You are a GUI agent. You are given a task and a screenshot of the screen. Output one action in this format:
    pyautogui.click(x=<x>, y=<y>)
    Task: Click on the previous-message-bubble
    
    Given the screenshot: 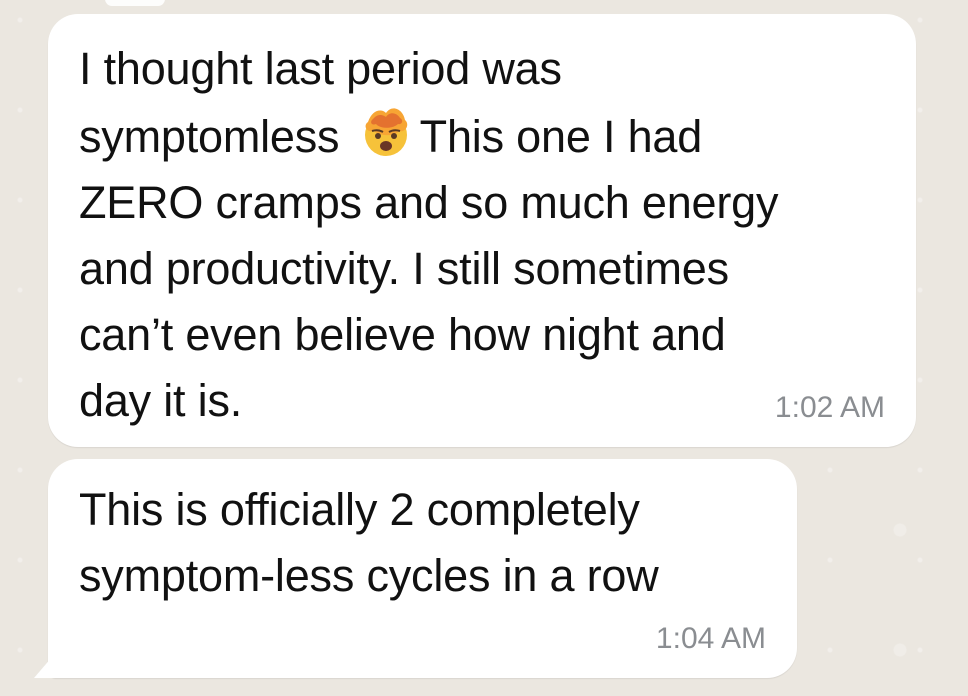 What is the action you would take?
    pyautogui.click(x=135, y=3)
    